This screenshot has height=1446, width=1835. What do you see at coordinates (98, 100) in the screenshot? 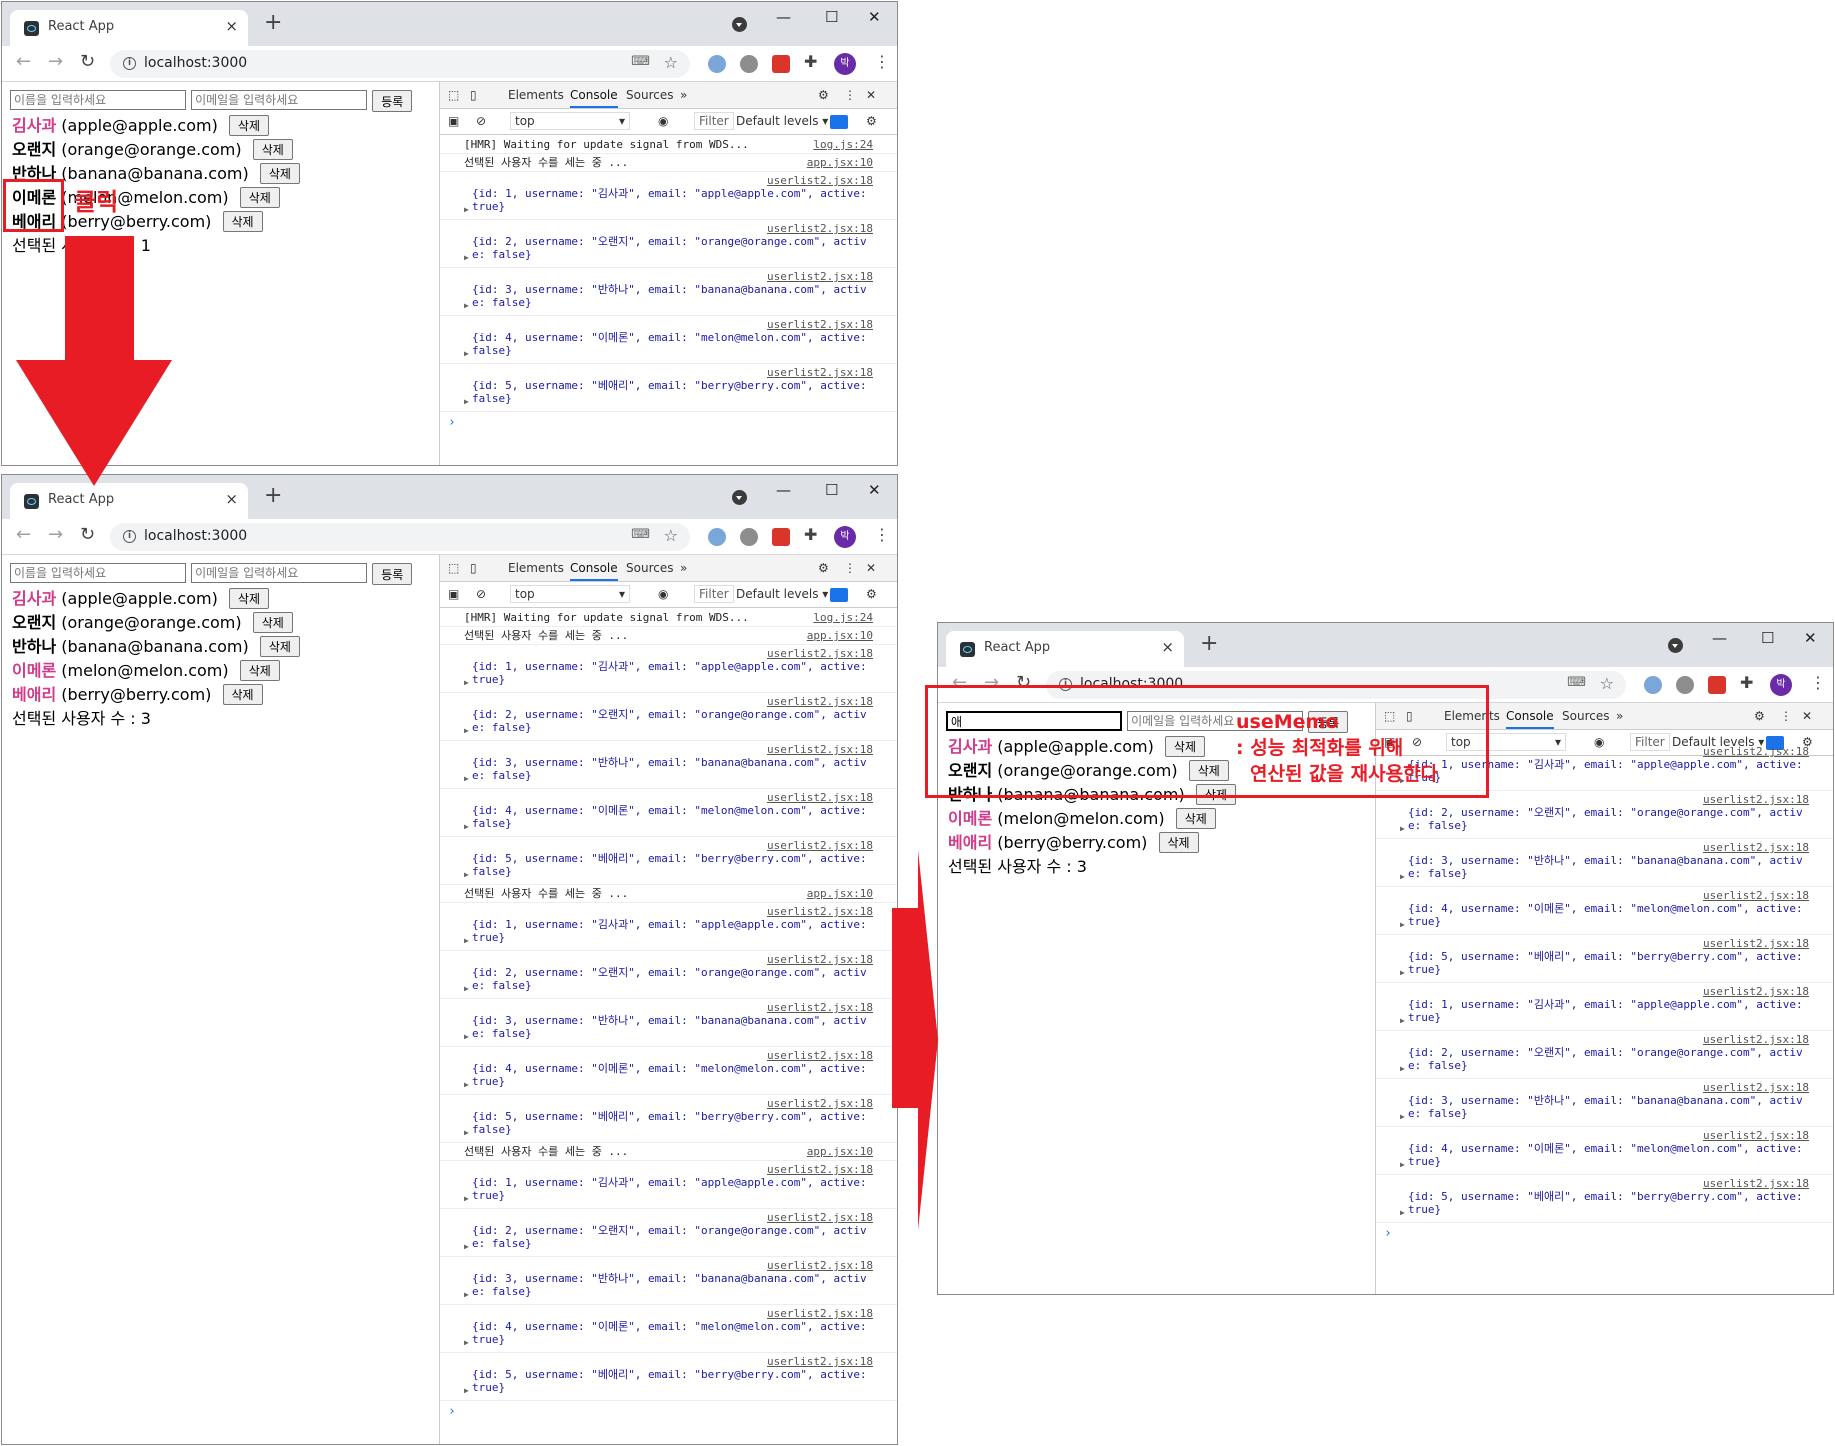
I see `name-input` at bounding box center [98, 100].